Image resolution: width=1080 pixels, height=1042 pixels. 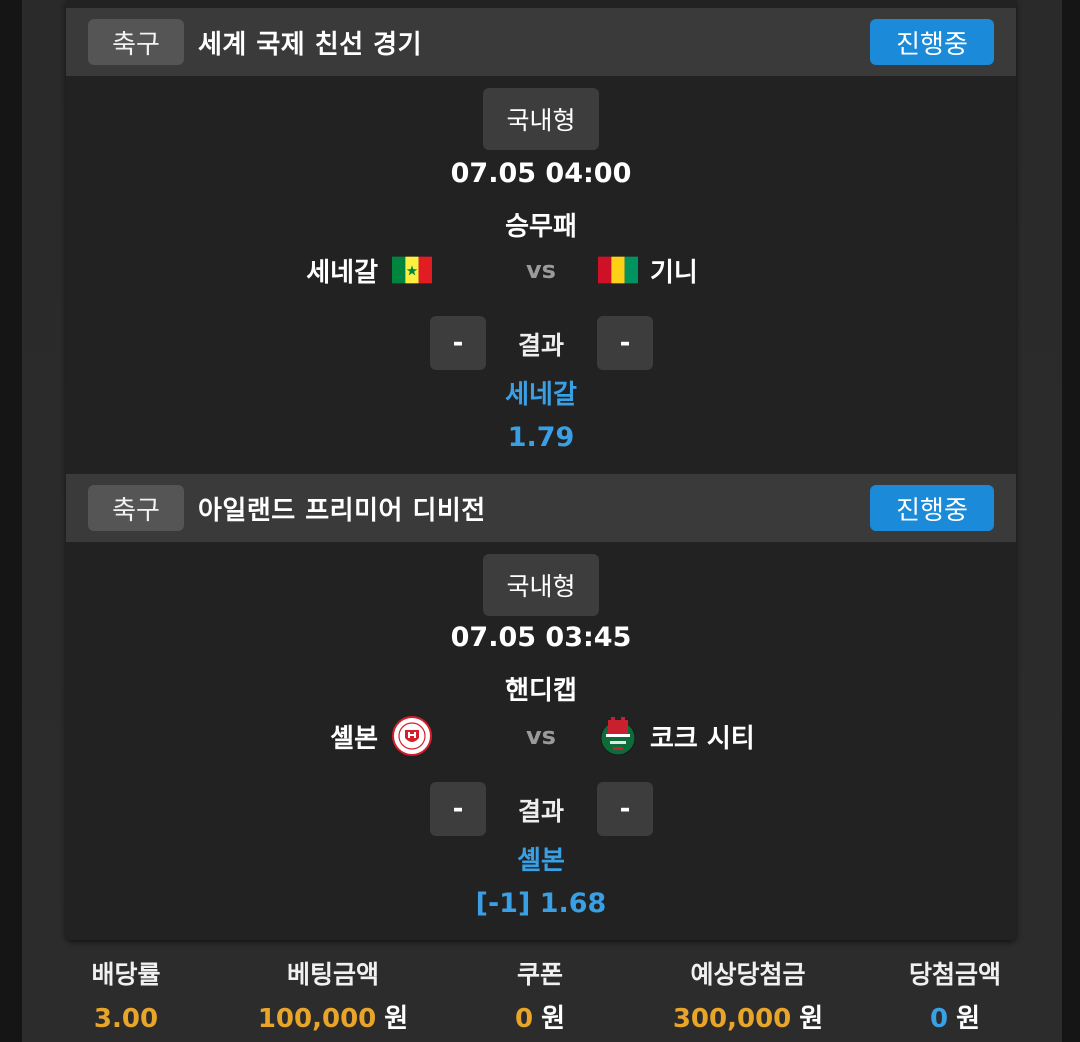 What do you see at coordinates (955, 996) in the screenshot?
I see `summary-win-amount: 당첨금액 0원` at bounding box center [955, 996].